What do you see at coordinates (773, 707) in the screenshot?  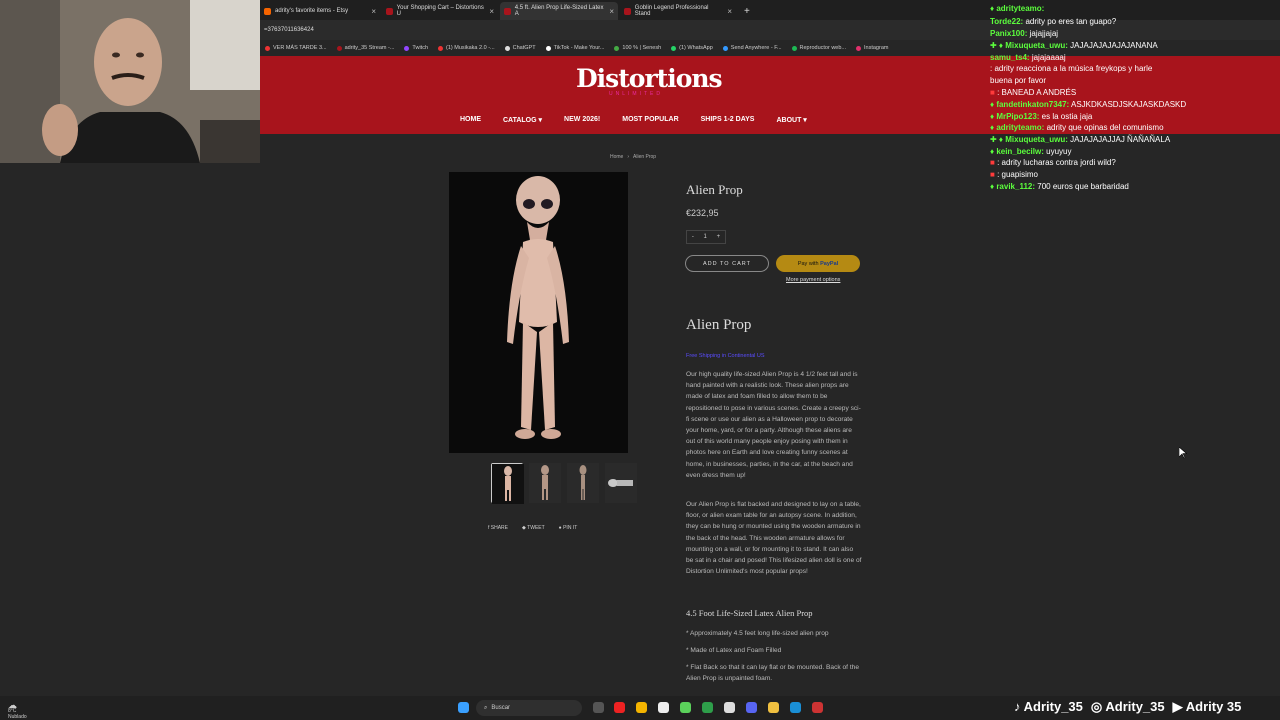 I see `file-explorer-icon` at bounding box center [773, 707].